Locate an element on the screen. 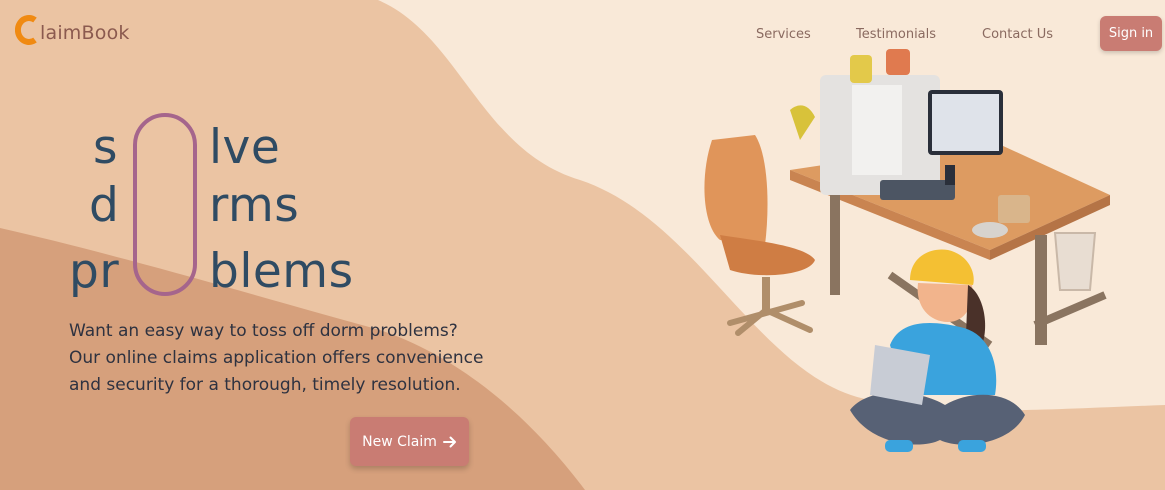 The width and height of the screenshot is (1165, 490). brand-name: laimBook is located at coordinates (85, 33).